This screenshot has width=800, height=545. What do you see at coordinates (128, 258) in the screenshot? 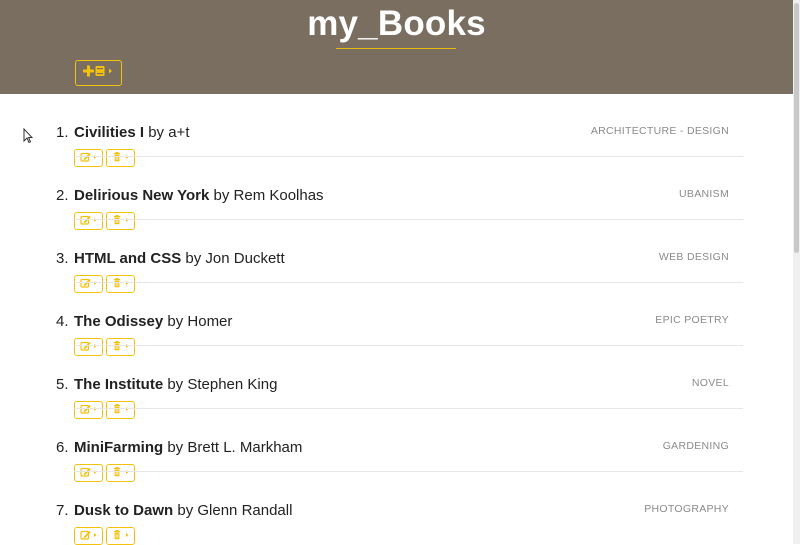
I see `book-title: HTML and CSS` at bounding box center [128, 258].